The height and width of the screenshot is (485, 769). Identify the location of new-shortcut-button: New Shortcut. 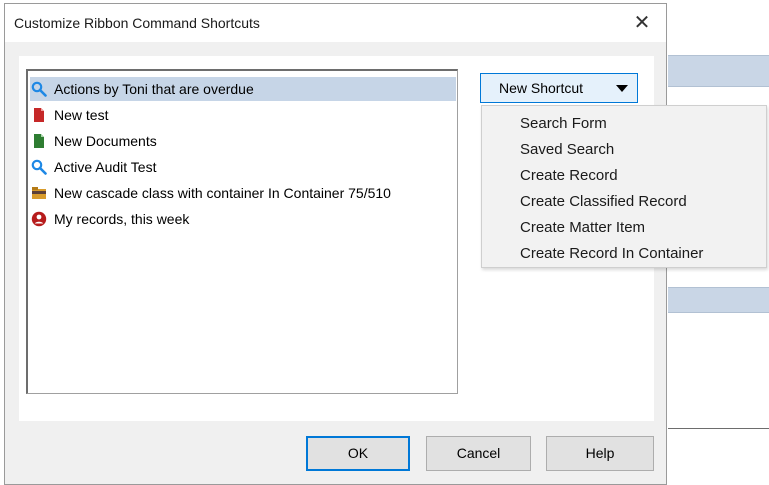
(559, 88).